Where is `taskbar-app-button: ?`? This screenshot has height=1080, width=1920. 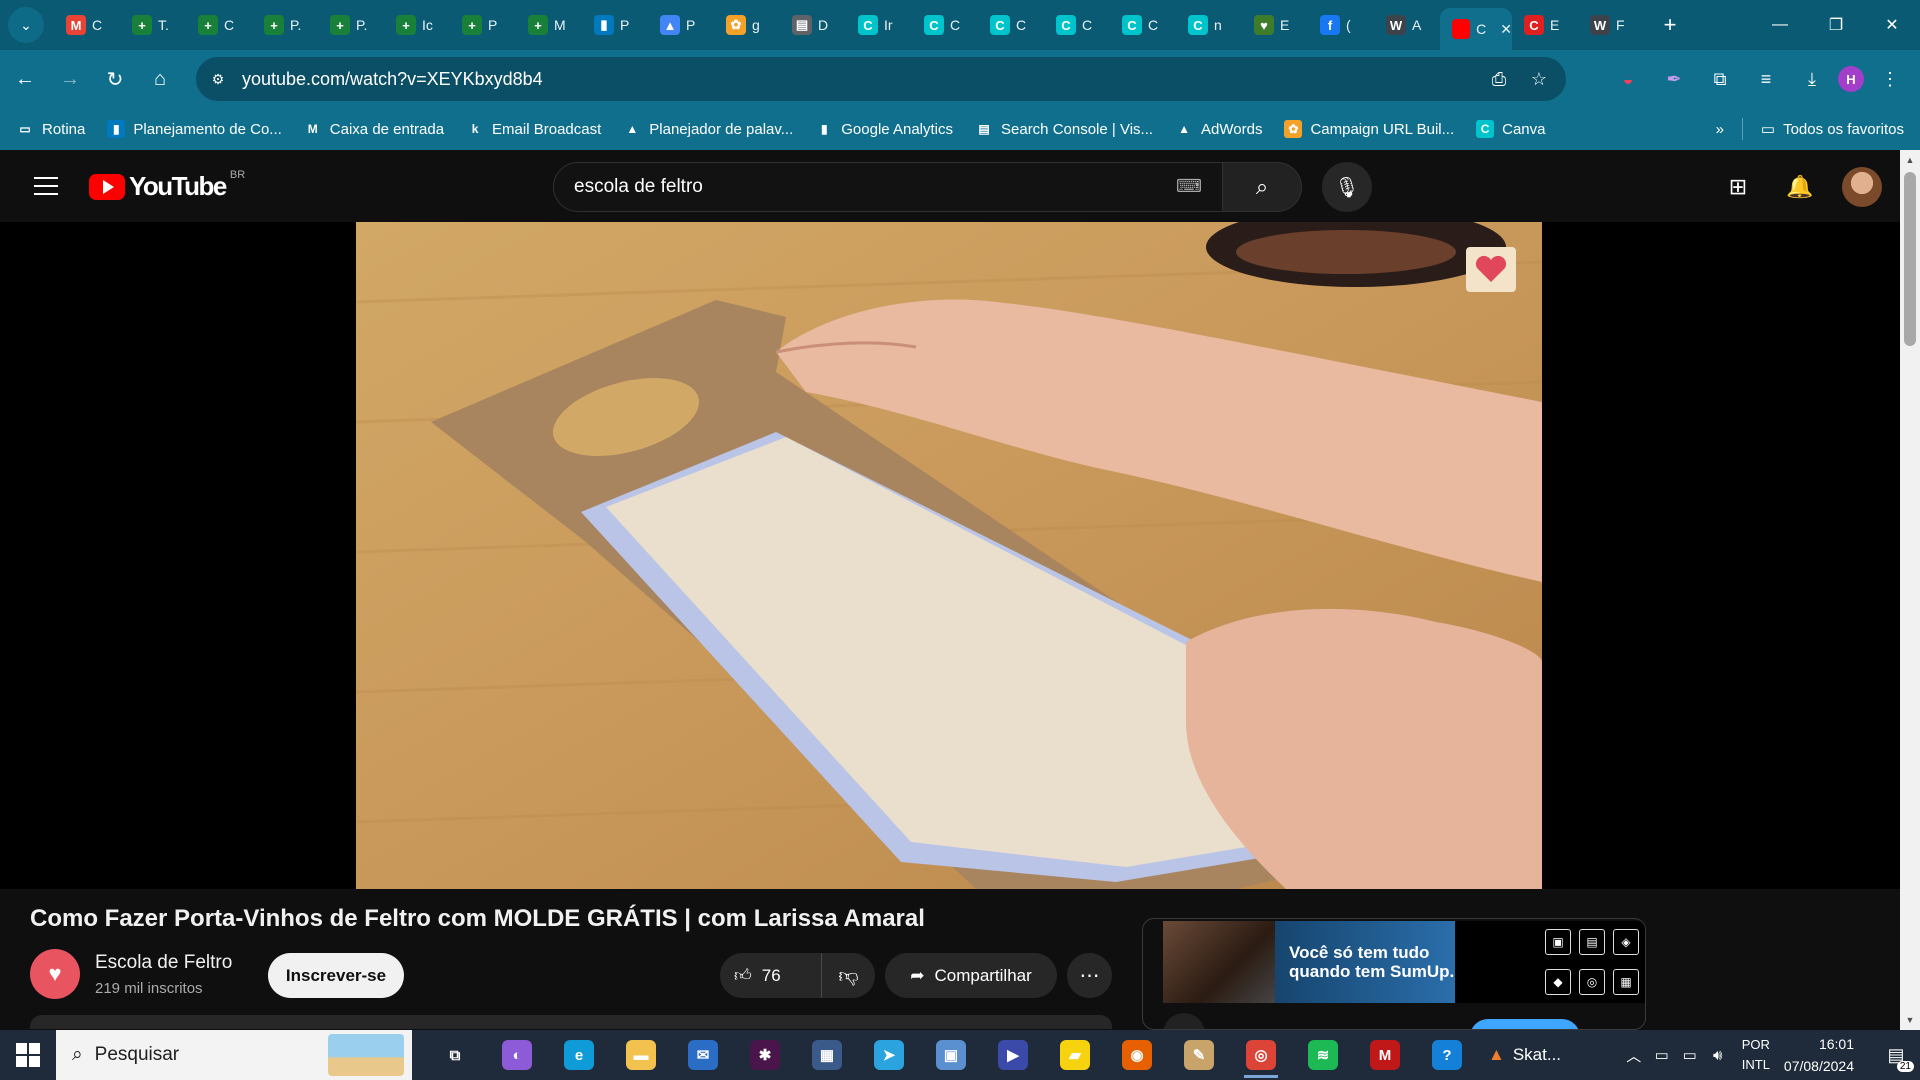 taskbar-app-button: ? is located at coordinates (1447, 1055).